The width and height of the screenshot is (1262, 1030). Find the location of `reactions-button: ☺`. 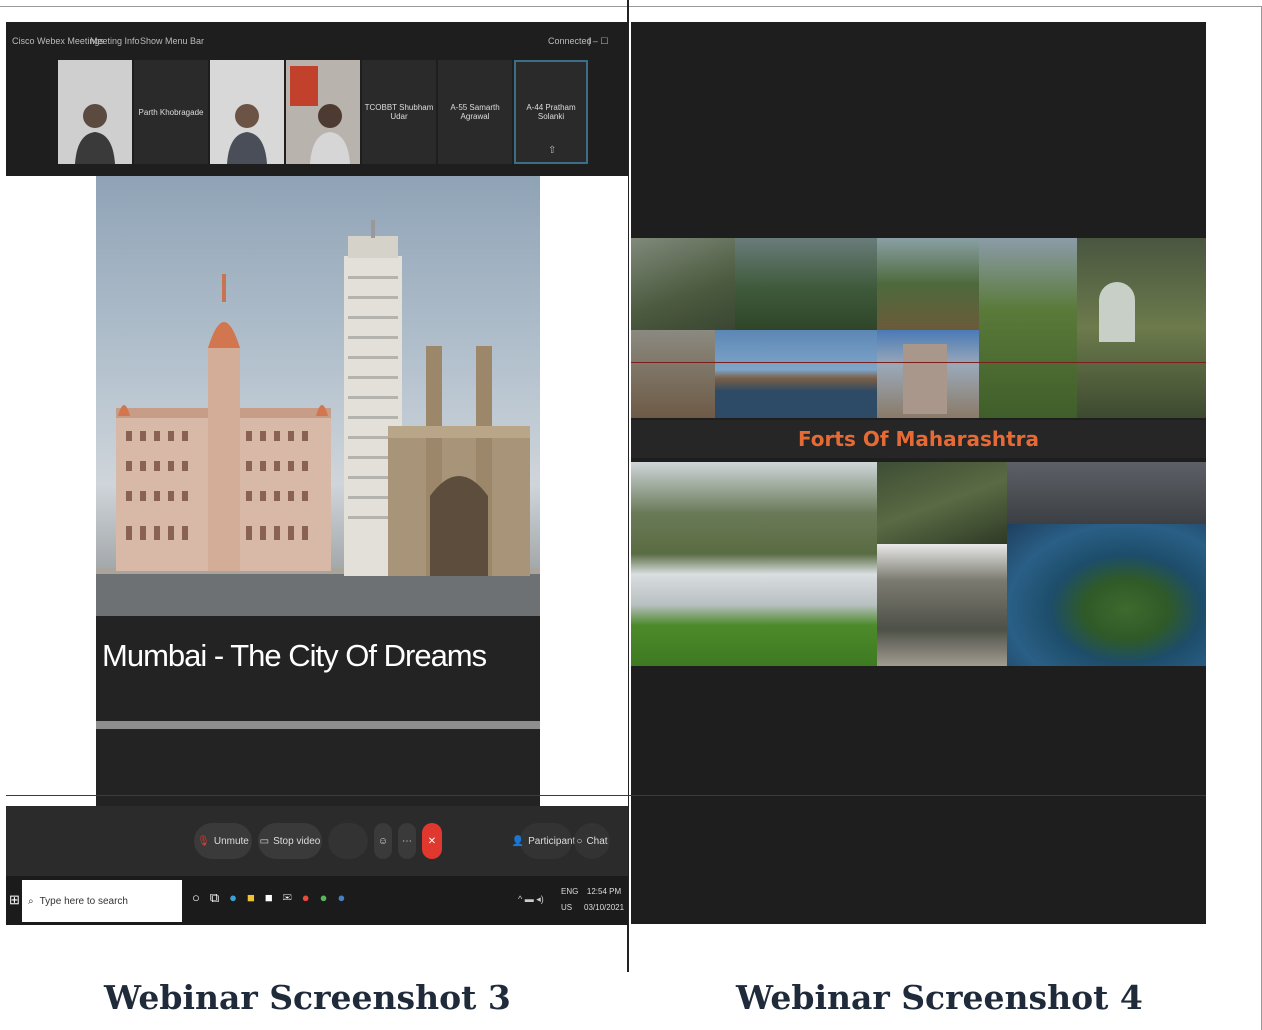

reactions-button: ☺ is located at coordinates (383, 841).